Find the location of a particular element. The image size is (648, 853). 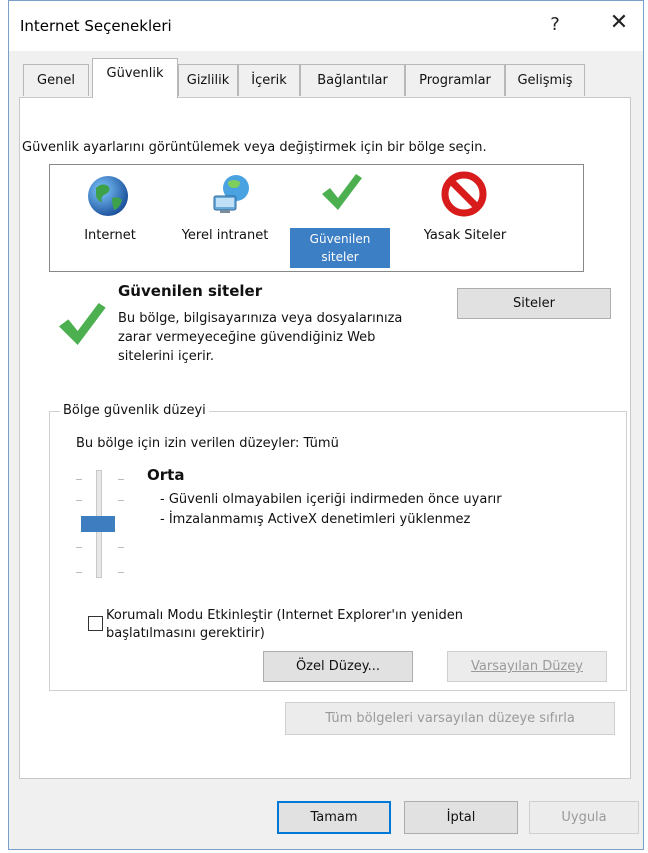

zone-internet-label: Internet is located at coordinates (110, 235).